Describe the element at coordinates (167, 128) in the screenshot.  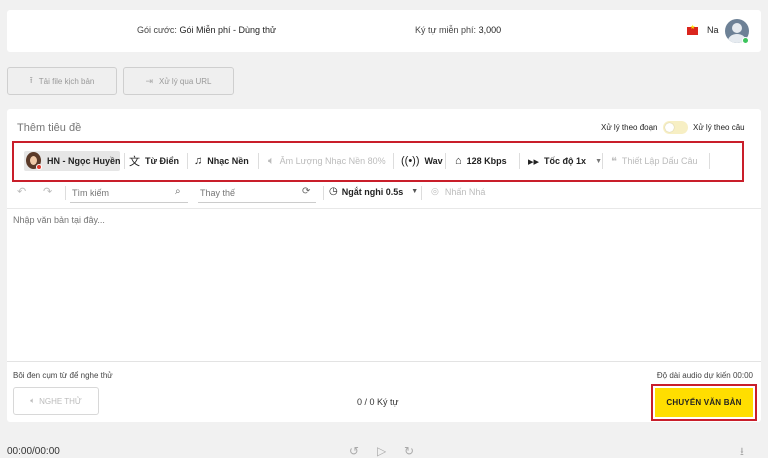
I see `title-input` at that location.